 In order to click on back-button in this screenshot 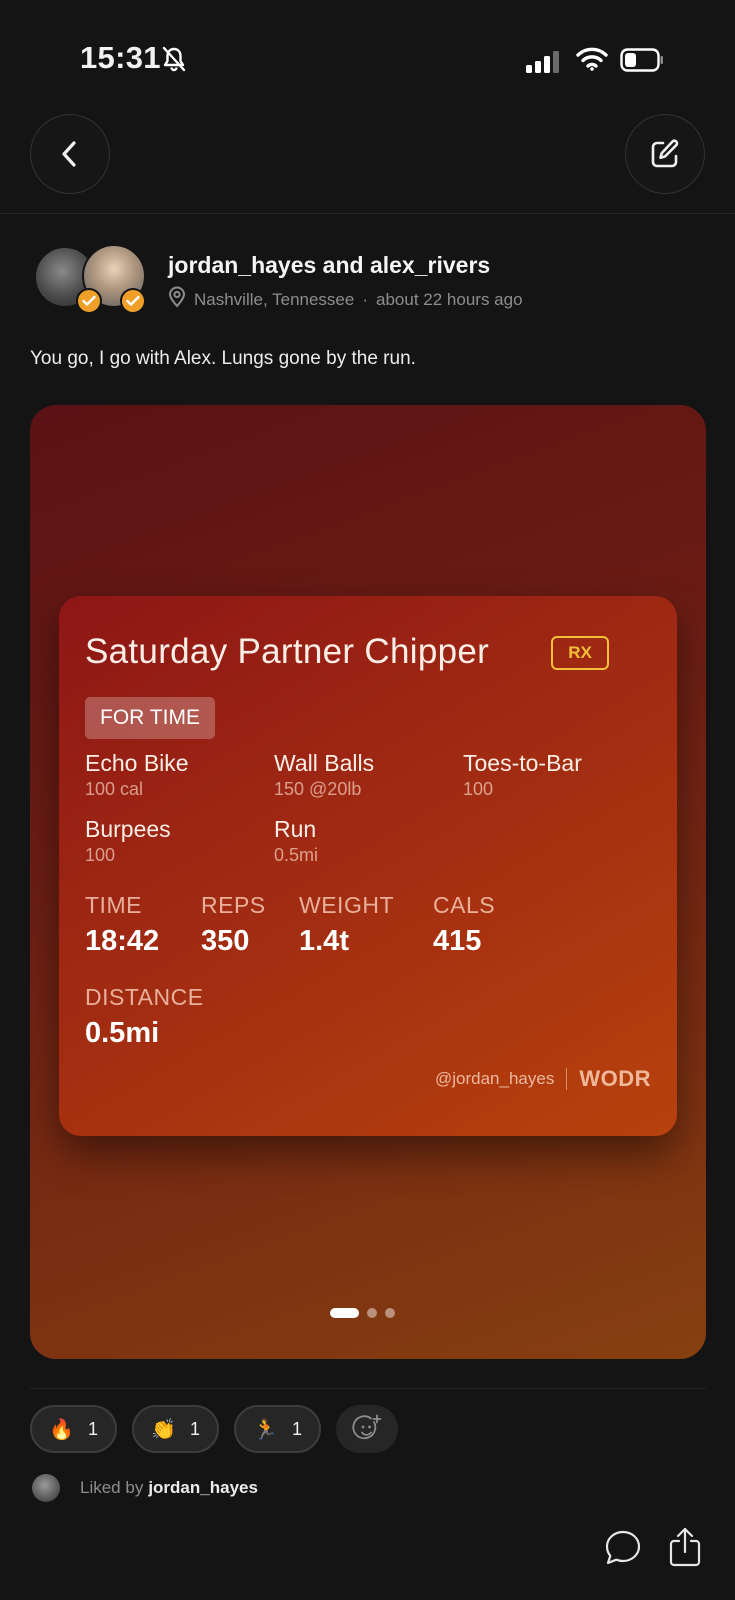, I will do `click(70, 154)`.